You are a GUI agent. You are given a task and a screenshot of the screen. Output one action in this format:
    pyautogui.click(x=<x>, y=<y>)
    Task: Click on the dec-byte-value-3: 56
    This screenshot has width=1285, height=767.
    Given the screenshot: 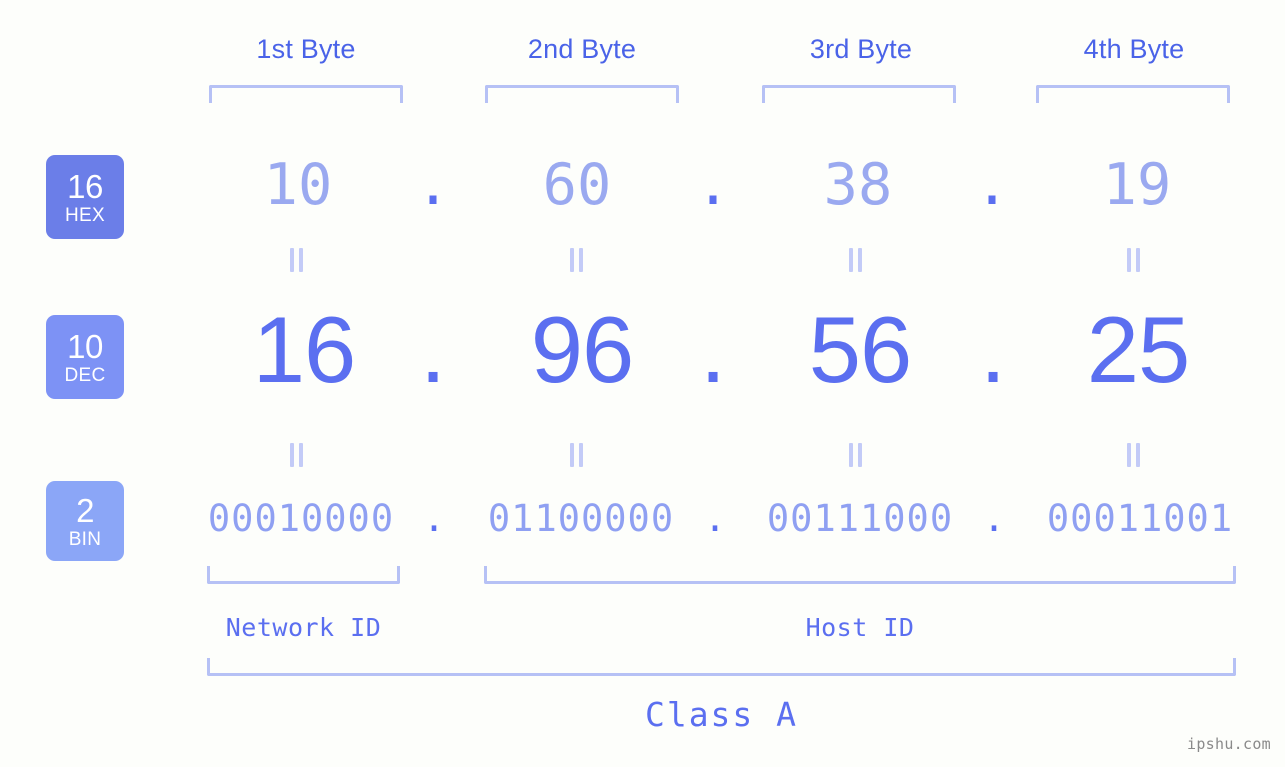 What is the action you would take?
    pyautogui.click(x=860, y=349)
    